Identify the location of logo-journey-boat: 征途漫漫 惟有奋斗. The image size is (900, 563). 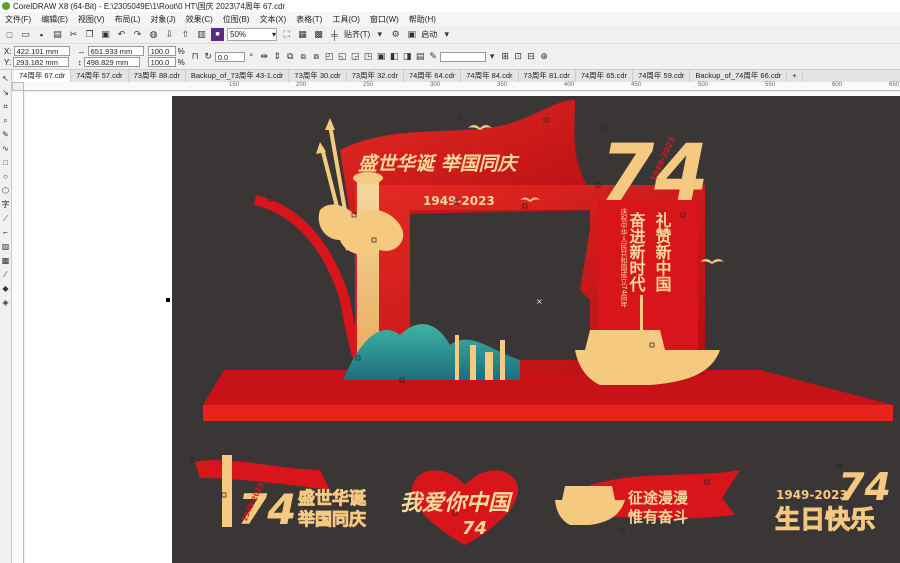
(647, 498).